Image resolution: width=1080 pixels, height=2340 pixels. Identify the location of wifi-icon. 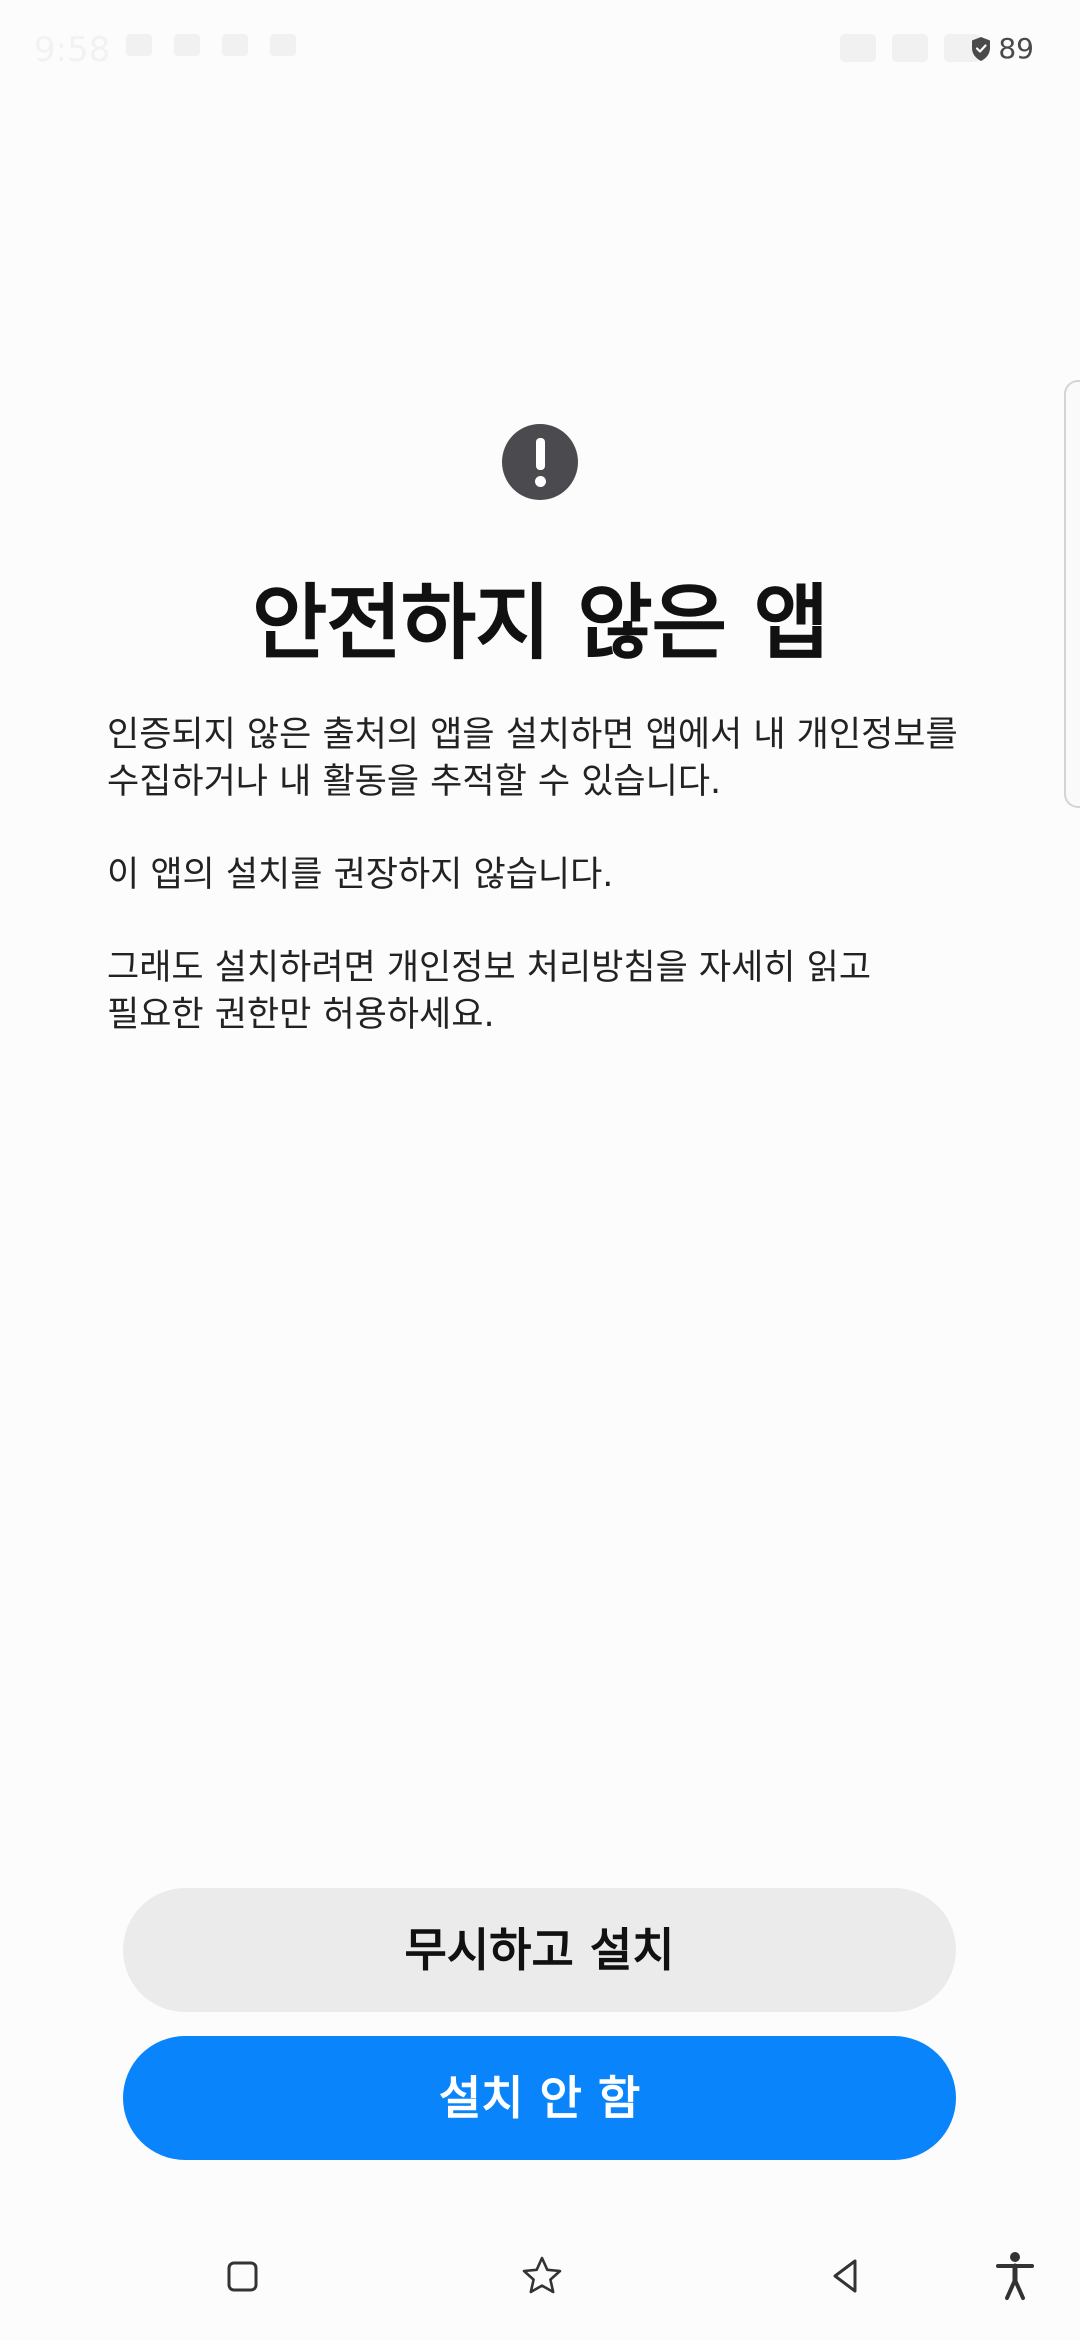
(858, 48).